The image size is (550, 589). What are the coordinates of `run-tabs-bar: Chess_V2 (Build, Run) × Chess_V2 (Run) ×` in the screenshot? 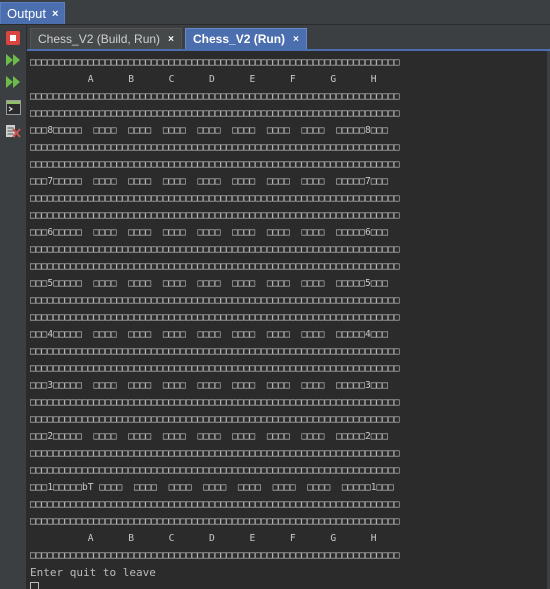 It's located at (288, 38).